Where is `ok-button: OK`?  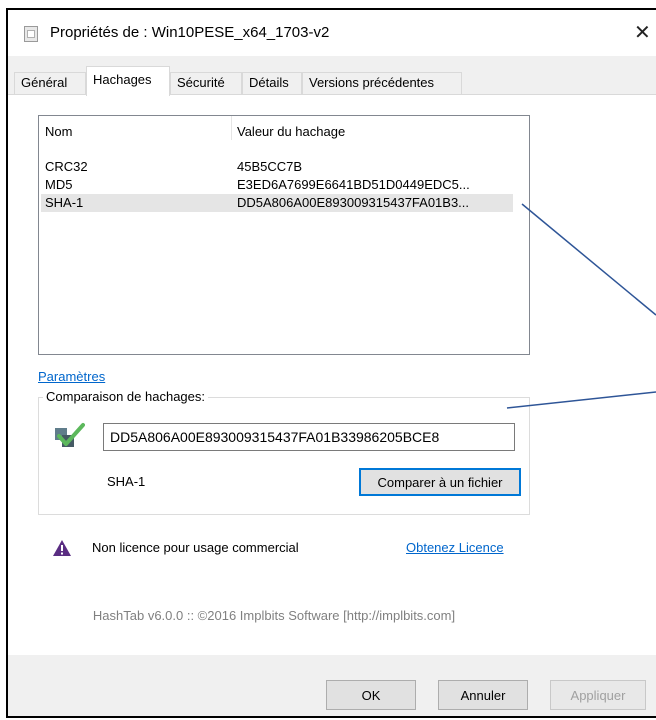
ok-button: OK is located at coordinates (371, 695).